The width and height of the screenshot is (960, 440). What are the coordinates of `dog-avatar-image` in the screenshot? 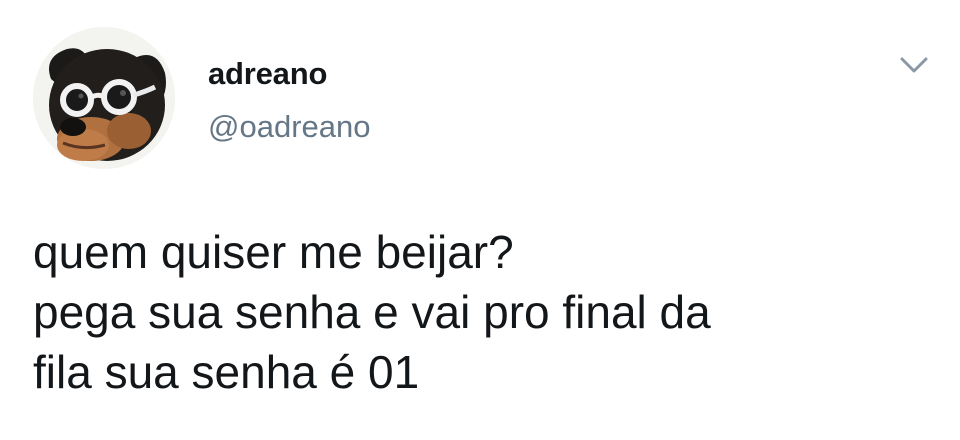 It's located at (104, 98).